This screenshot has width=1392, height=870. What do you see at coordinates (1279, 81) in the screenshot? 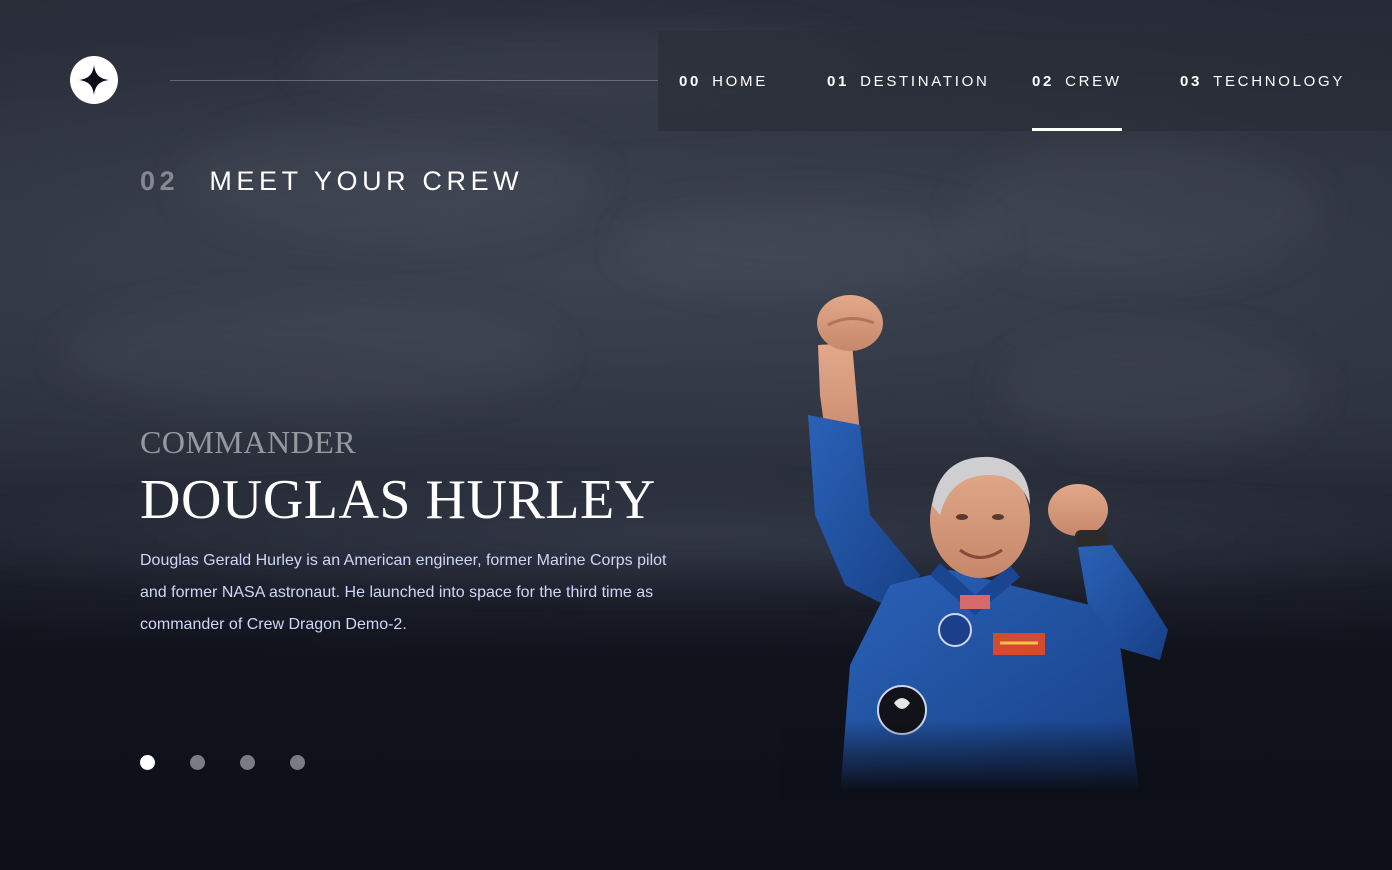
I see `nav-label: TECHNOLOGY` at bounding box center [1279, 81].